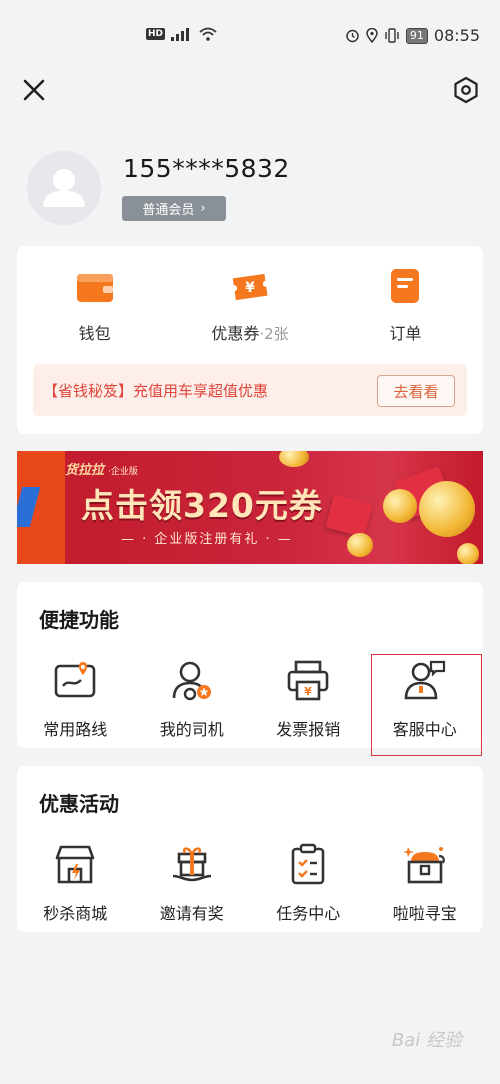 Image resolution: width=500 pixels, height=1084 pixels. What do you see at coordinates (192, 883) in the screenshot?
I see `invite-reward-entry: 邀请有奖` at bounding box center [192, 883].